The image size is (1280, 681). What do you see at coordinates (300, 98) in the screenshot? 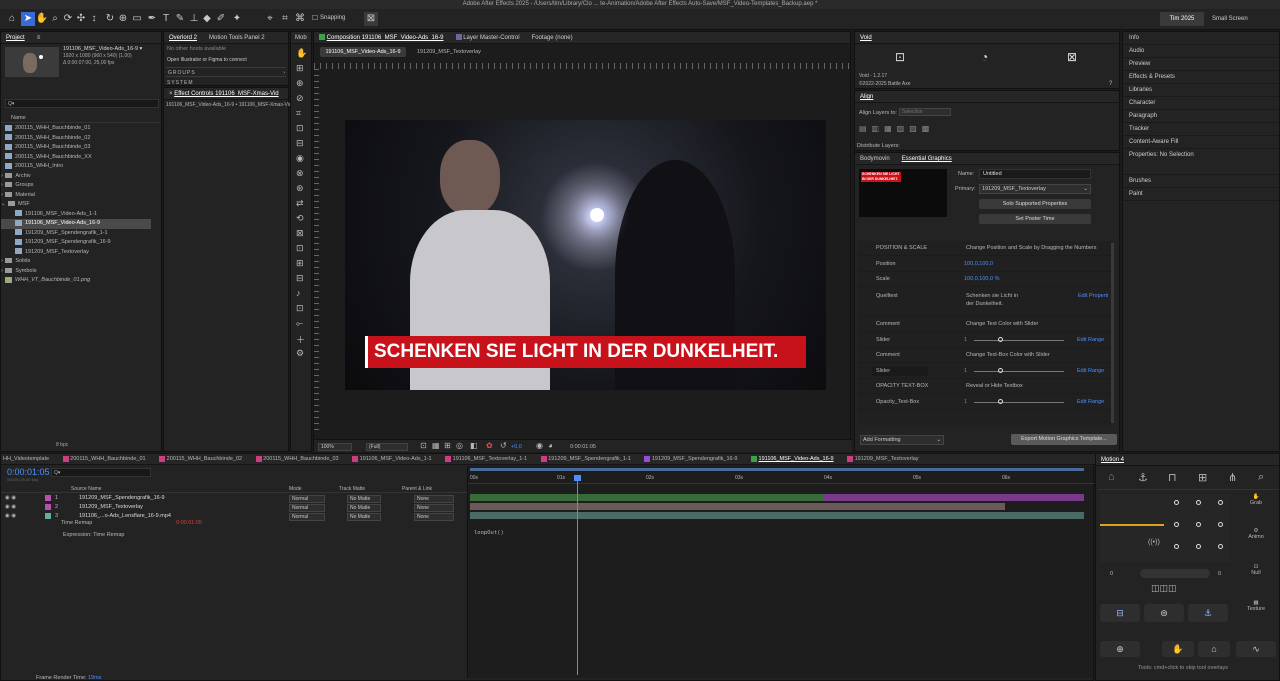
I see `mob-null-icon: ⊘` at bounding box center [300, 98].